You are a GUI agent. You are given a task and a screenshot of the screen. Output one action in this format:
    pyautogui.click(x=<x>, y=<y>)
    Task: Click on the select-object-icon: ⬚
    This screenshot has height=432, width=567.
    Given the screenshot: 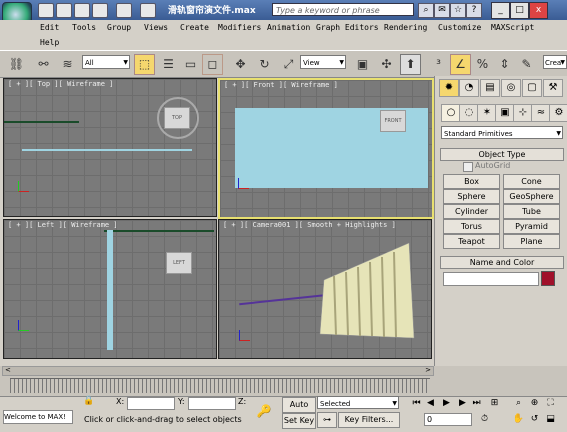 What is the action you would take?
    pyautogui.click(x=144, y=64)
    